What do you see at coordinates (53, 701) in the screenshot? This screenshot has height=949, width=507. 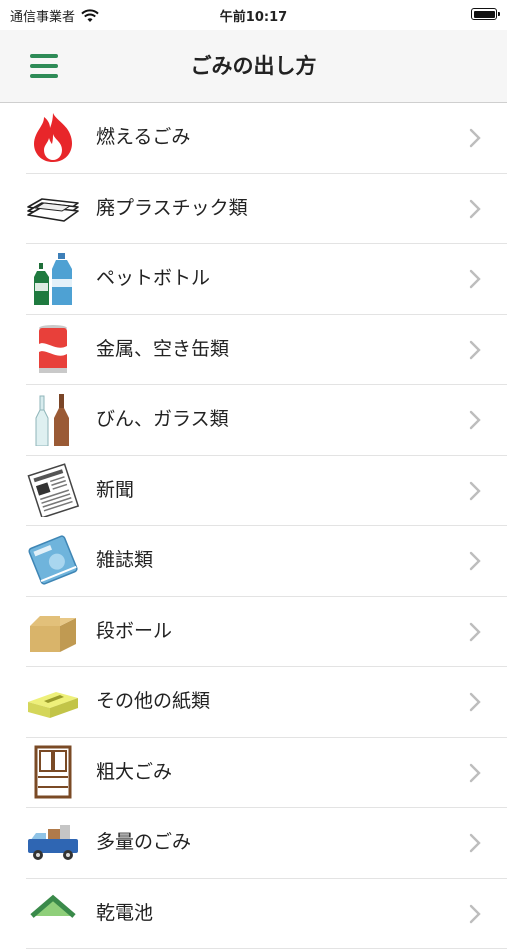 I see `tissue-box-icon` at bounding box center [53, 701].